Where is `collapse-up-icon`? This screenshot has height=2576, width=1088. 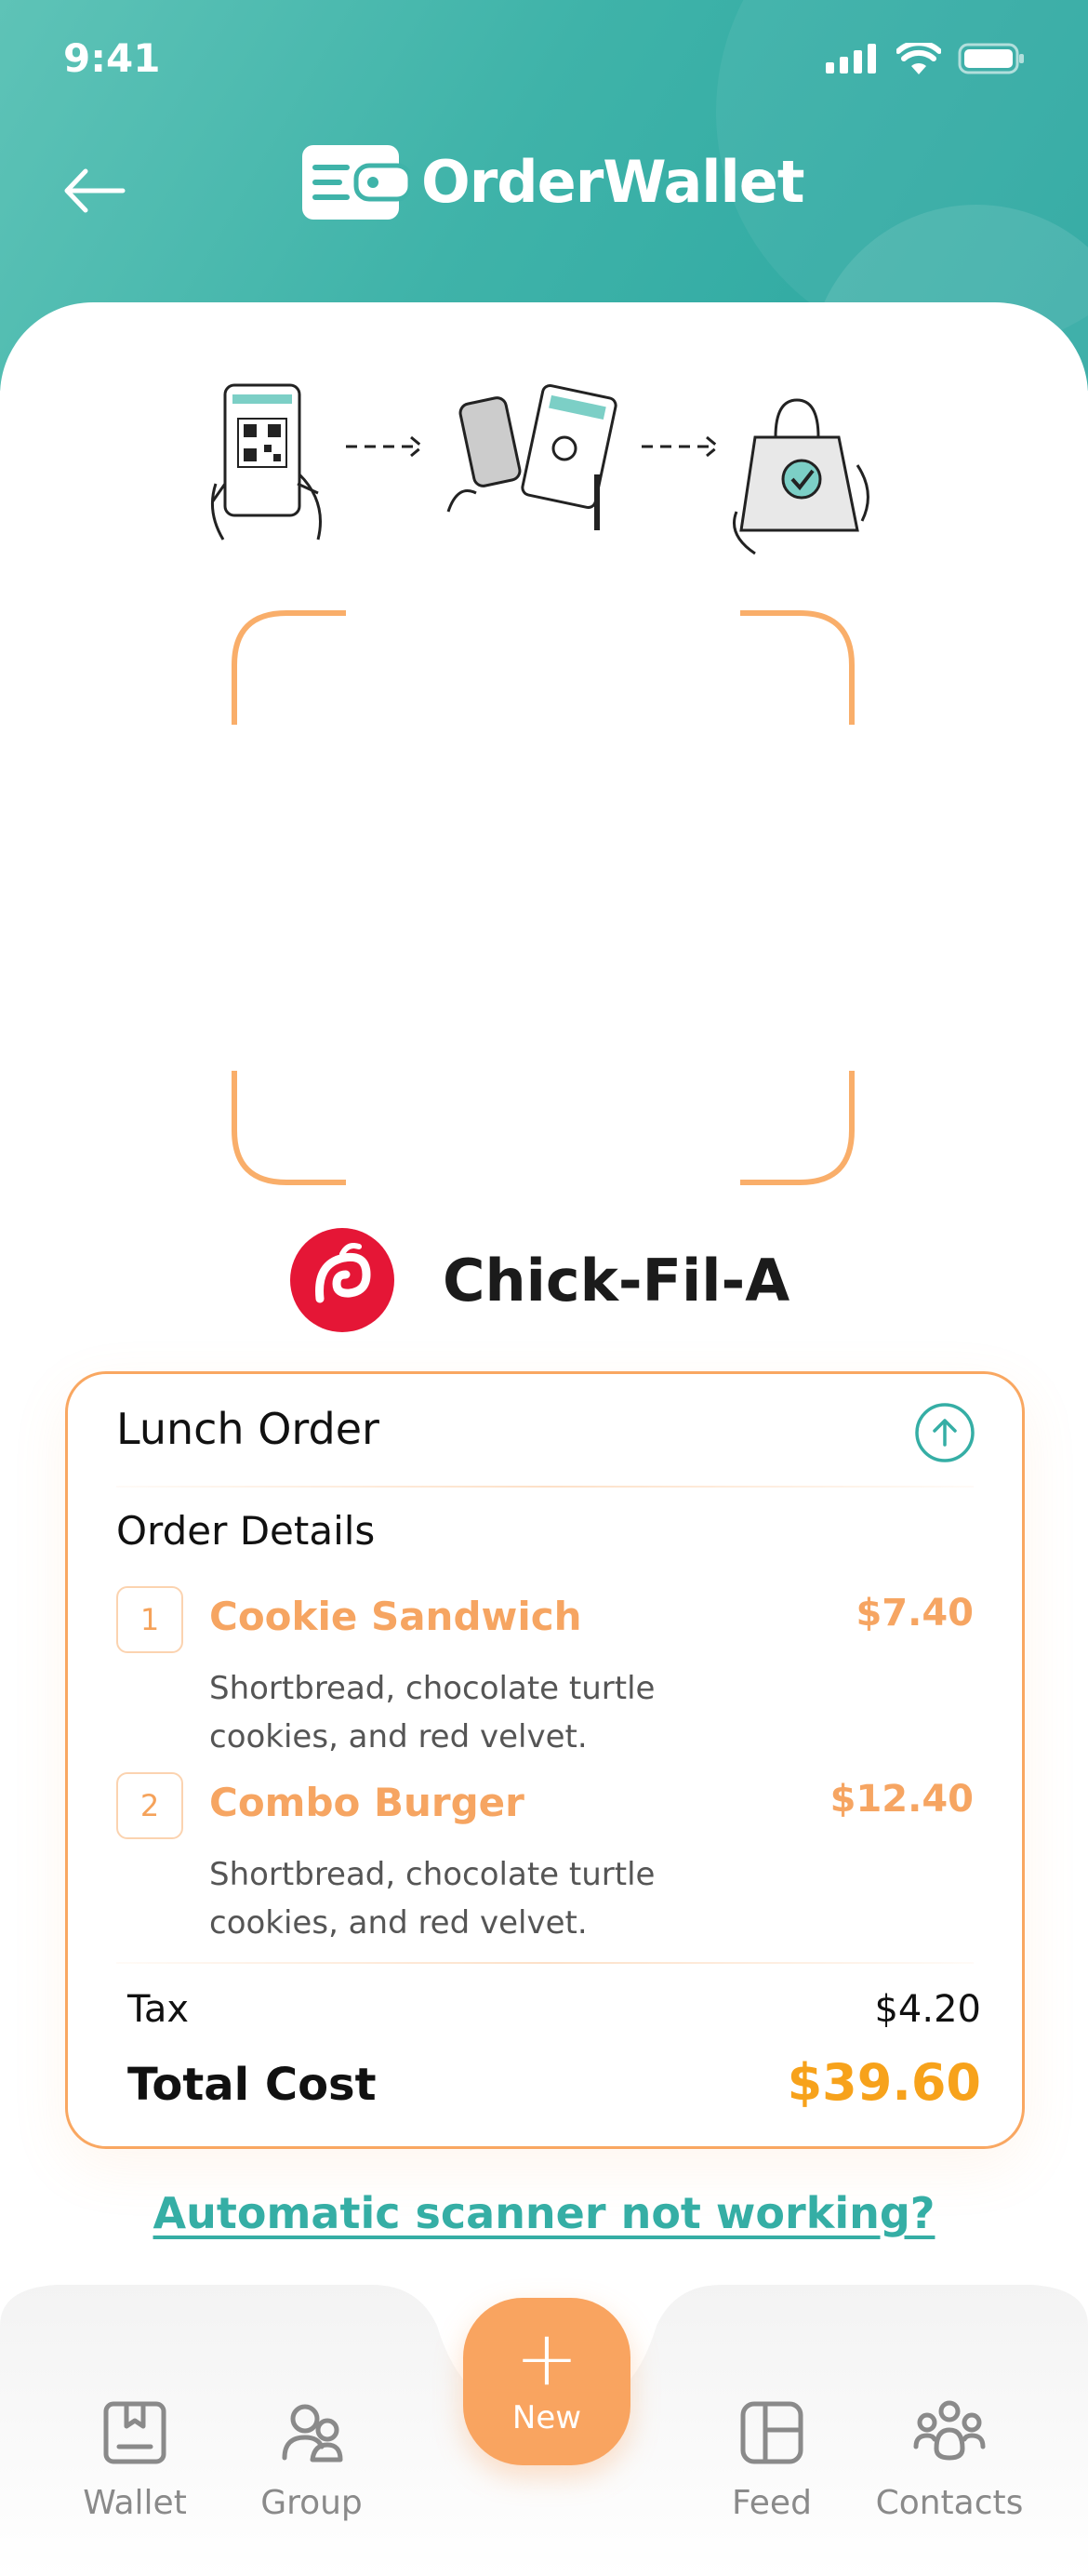
collapse-up-icon is located at coordinates (945, 1432).